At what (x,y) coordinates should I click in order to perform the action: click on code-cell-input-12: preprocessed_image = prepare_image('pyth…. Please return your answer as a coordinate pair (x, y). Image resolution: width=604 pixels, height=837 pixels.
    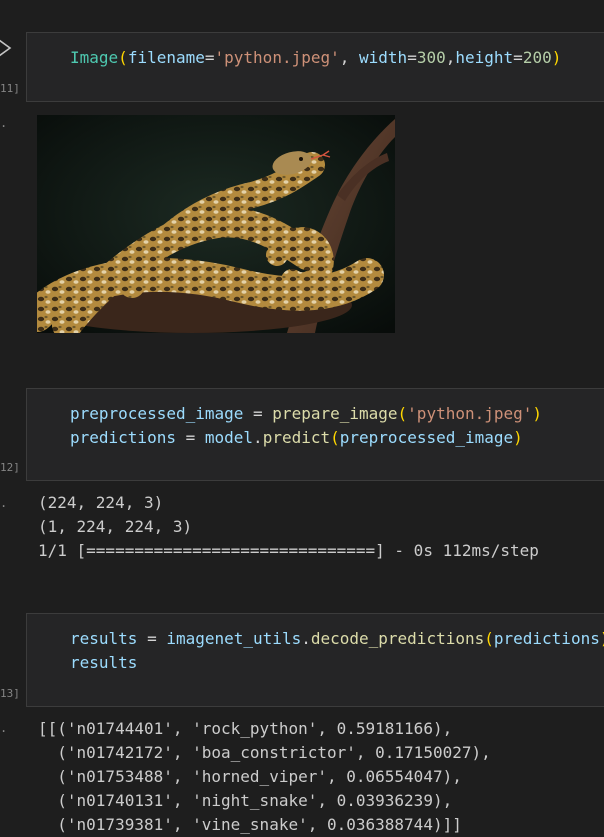
    Looking at the image, I should click on (315, 434).